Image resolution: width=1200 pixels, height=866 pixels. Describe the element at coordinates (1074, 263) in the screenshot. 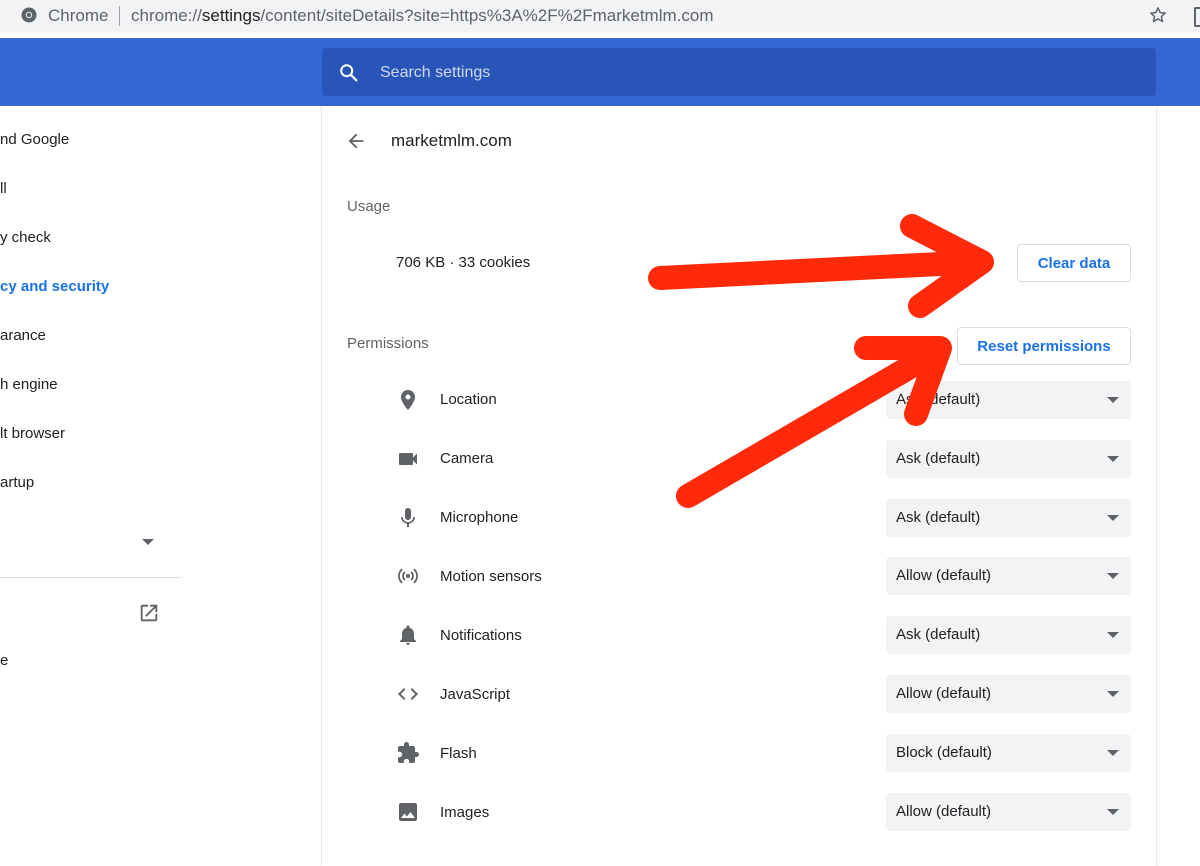

I see `clear-data-button: Clear data` at that location.